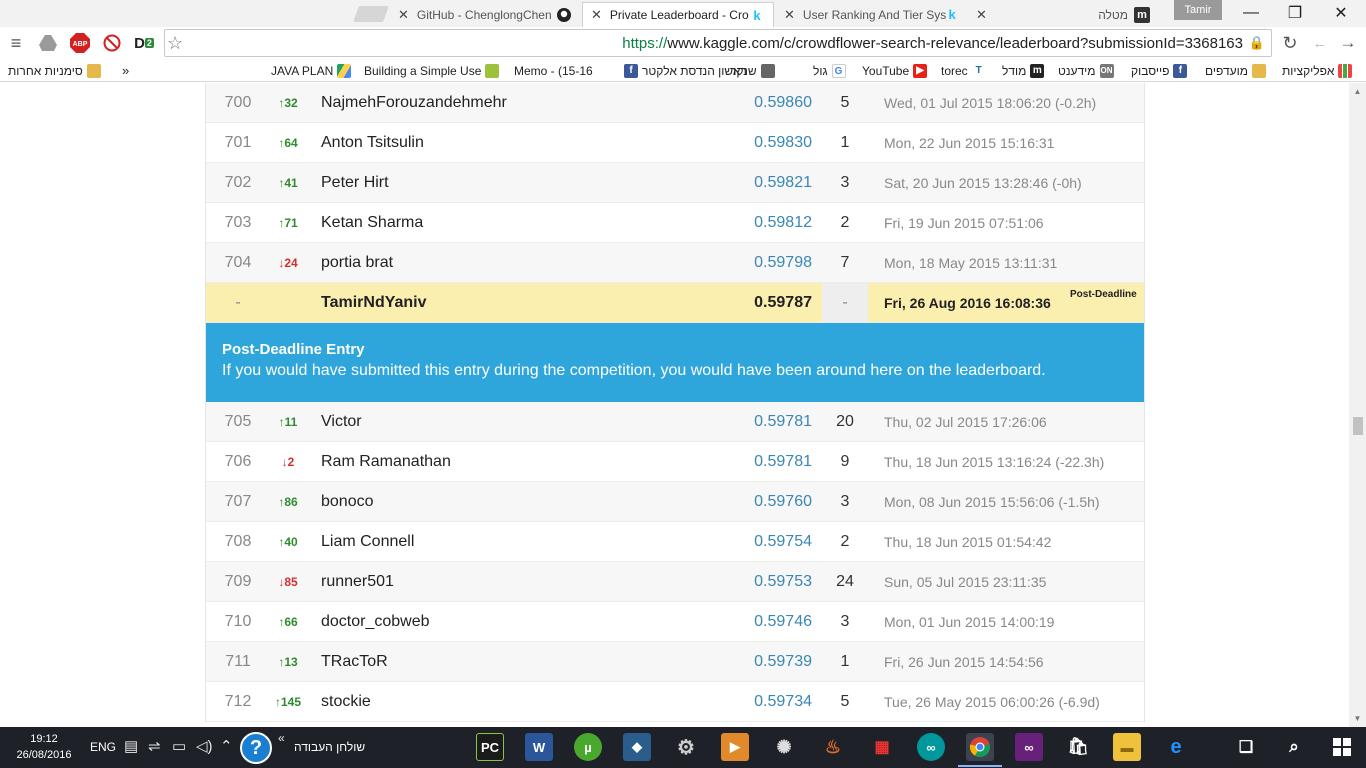 This screenshot has width=1366, height=768. What do you see at coordinates (144, 43) in the screenshot?
I see `d2-extension-icon: D2` at bounding box center [144, 43].